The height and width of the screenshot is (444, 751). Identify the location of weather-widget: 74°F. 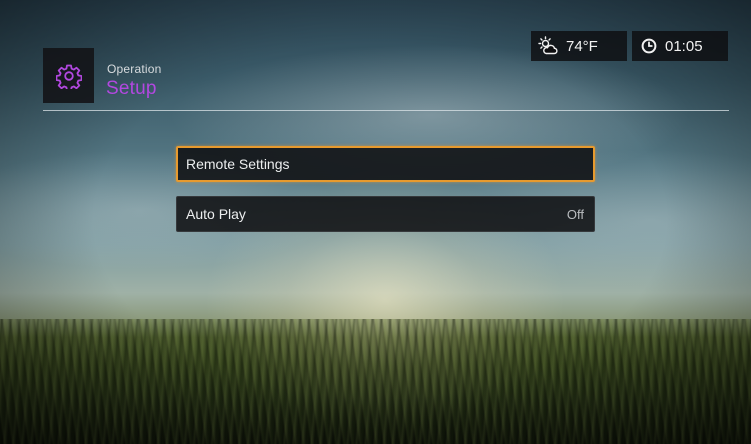
(579, 46).